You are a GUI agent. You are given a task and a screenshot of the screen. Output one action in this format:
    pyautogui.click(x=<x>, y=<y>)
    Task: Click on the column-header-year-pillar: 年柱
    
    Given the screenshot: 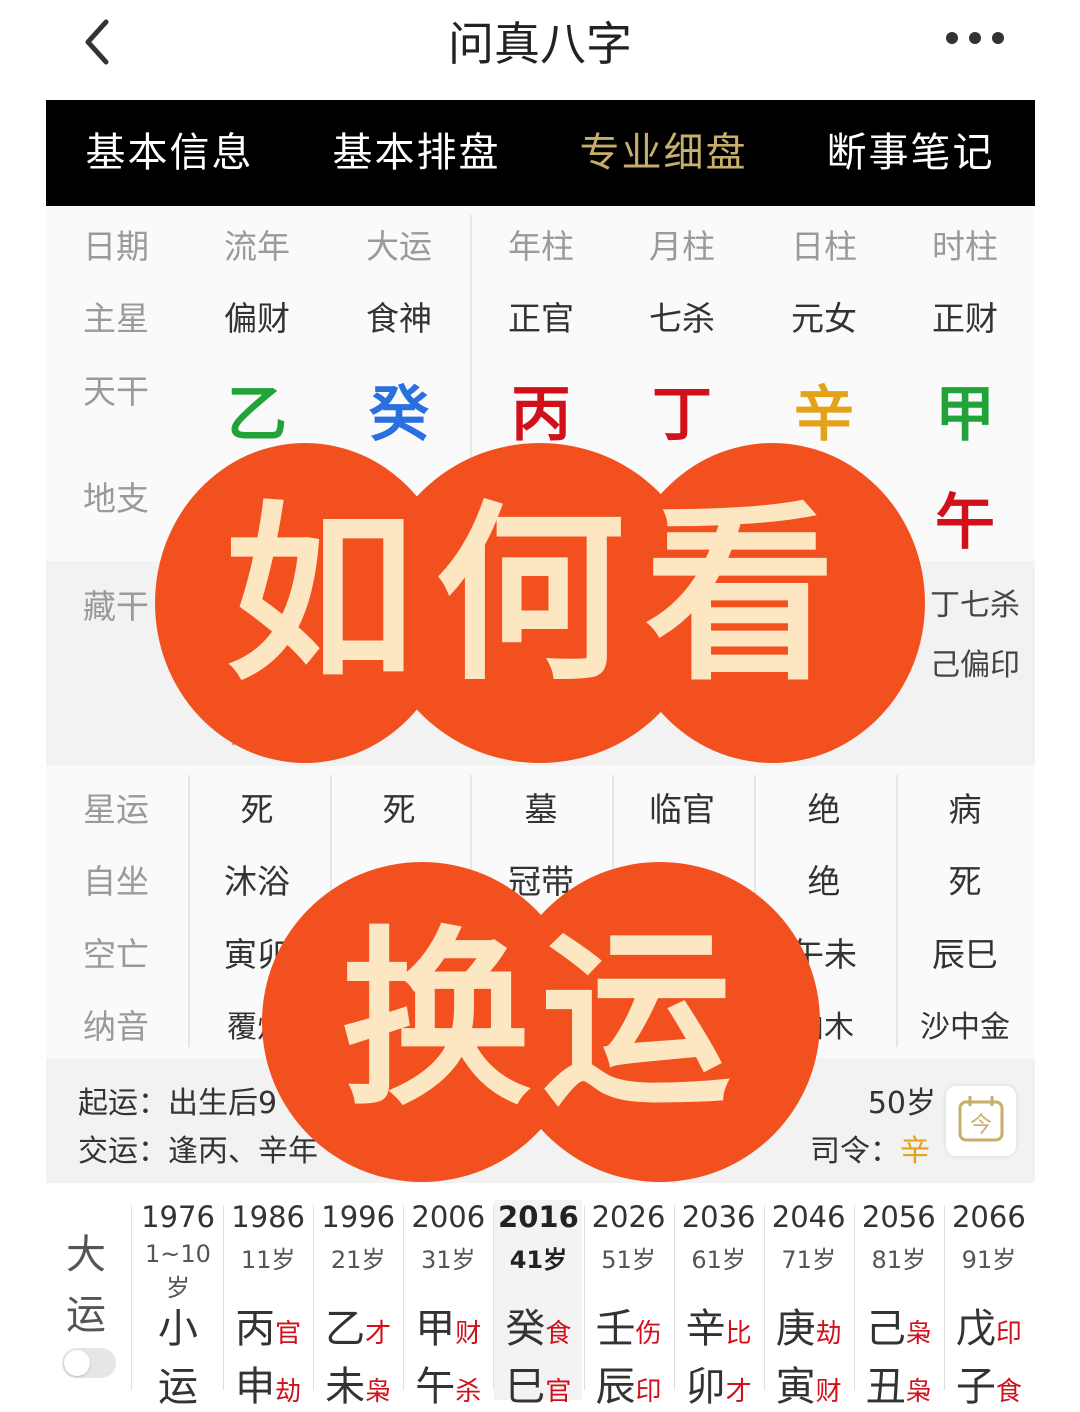 What is the action you would take?
    pyautogui.click(x=541, y=246)
    